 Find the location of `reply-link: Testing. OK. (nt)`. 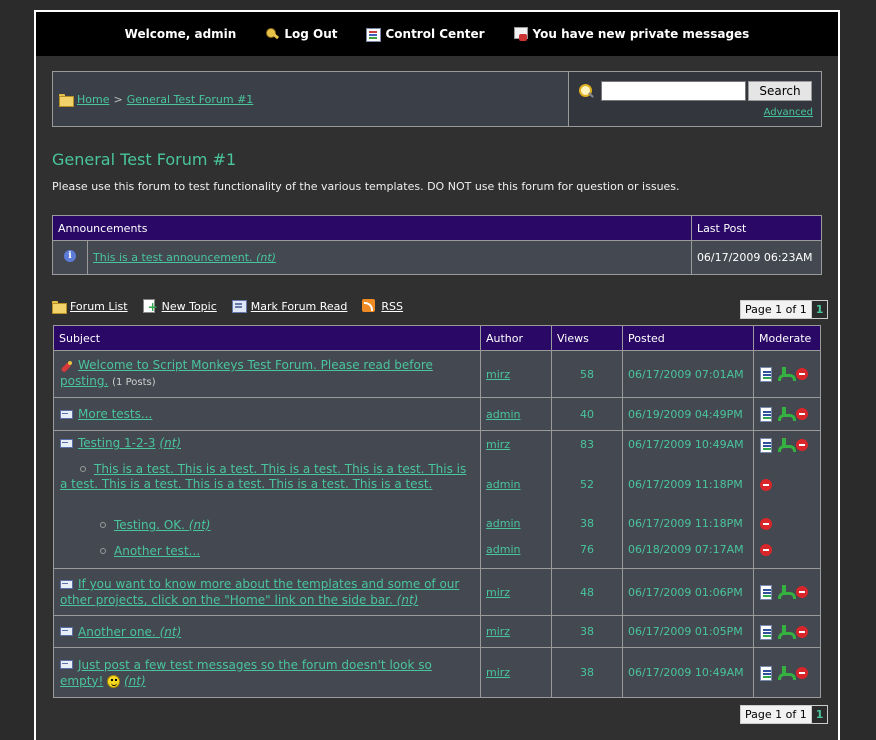

reply-link: Testing. OK. (nt) is located at coordinates (162, 525).